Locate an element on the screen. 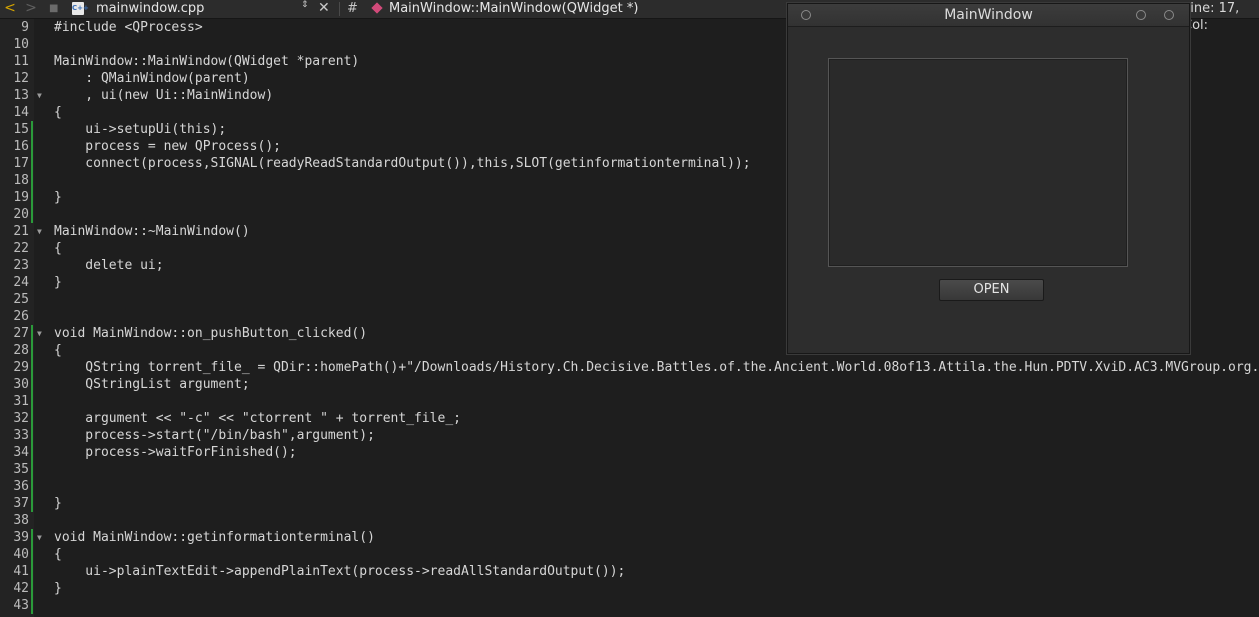 The width and height of the screenshot is (1259, 617). code-text: MainWindow::~MainWindow() is located at coordinates (152, 231).